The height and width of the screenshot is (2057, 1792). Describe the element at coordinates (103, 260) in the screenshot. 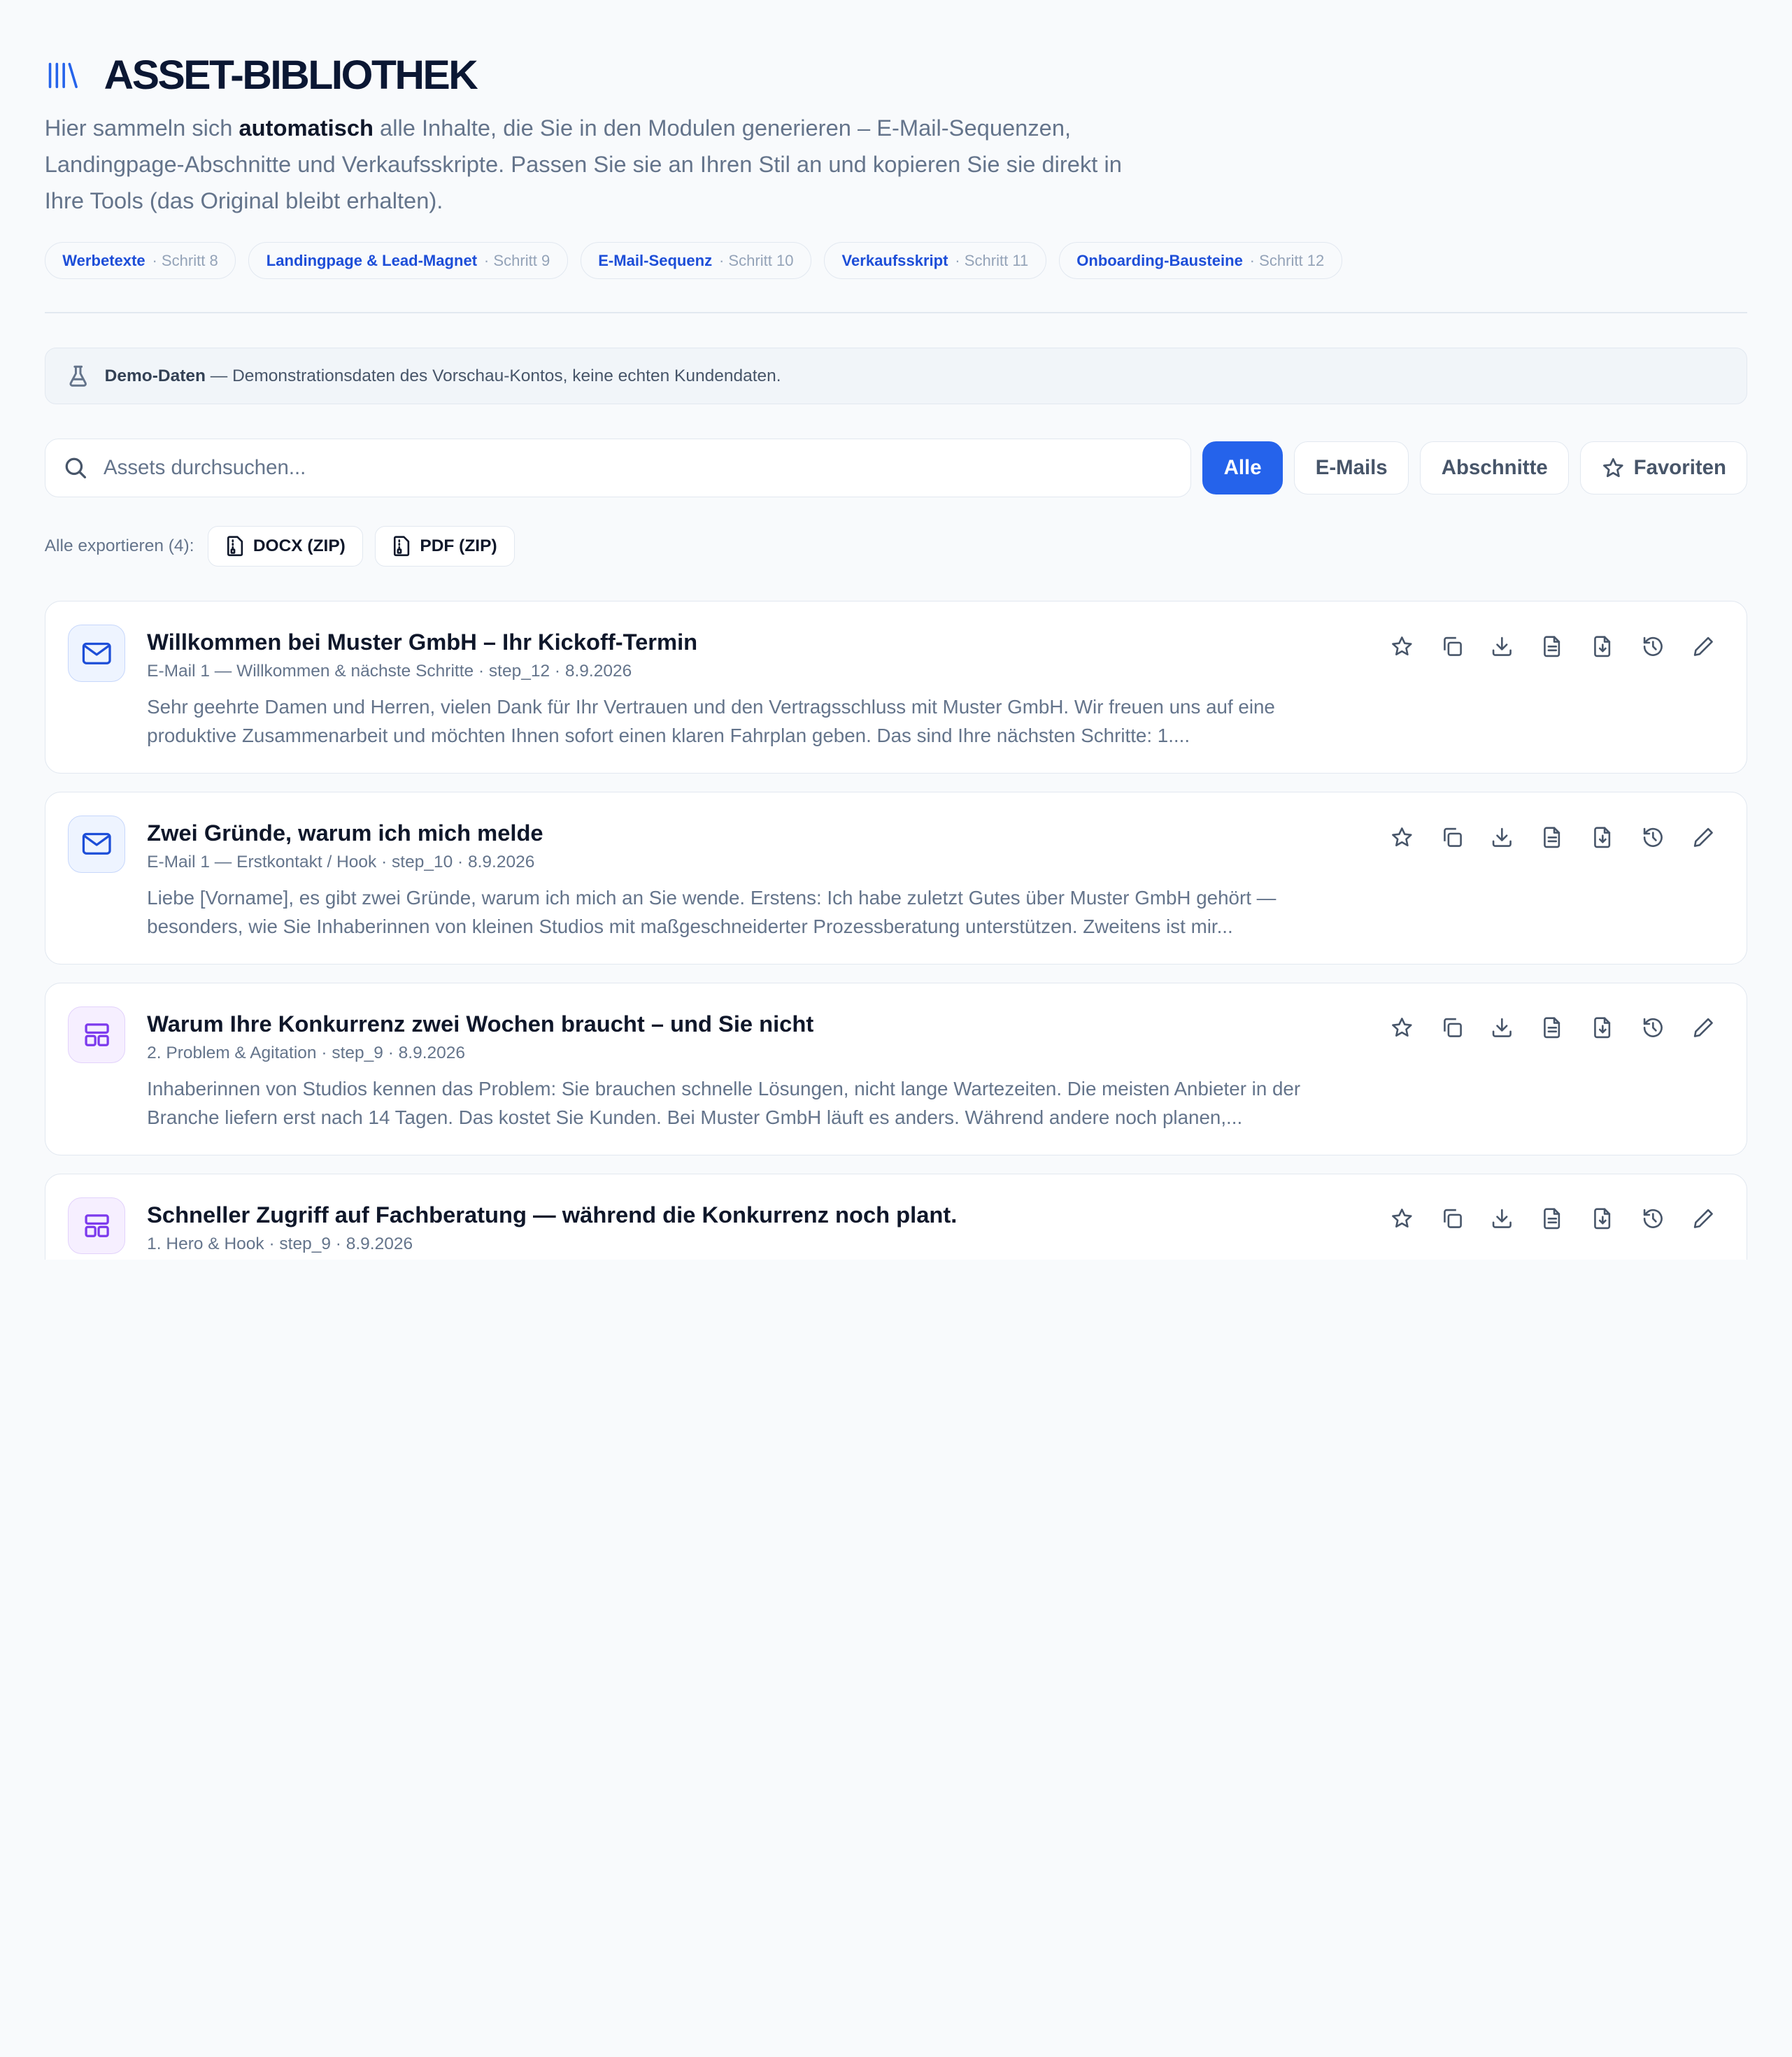

I see `step-name: Werbetexte` at that location.